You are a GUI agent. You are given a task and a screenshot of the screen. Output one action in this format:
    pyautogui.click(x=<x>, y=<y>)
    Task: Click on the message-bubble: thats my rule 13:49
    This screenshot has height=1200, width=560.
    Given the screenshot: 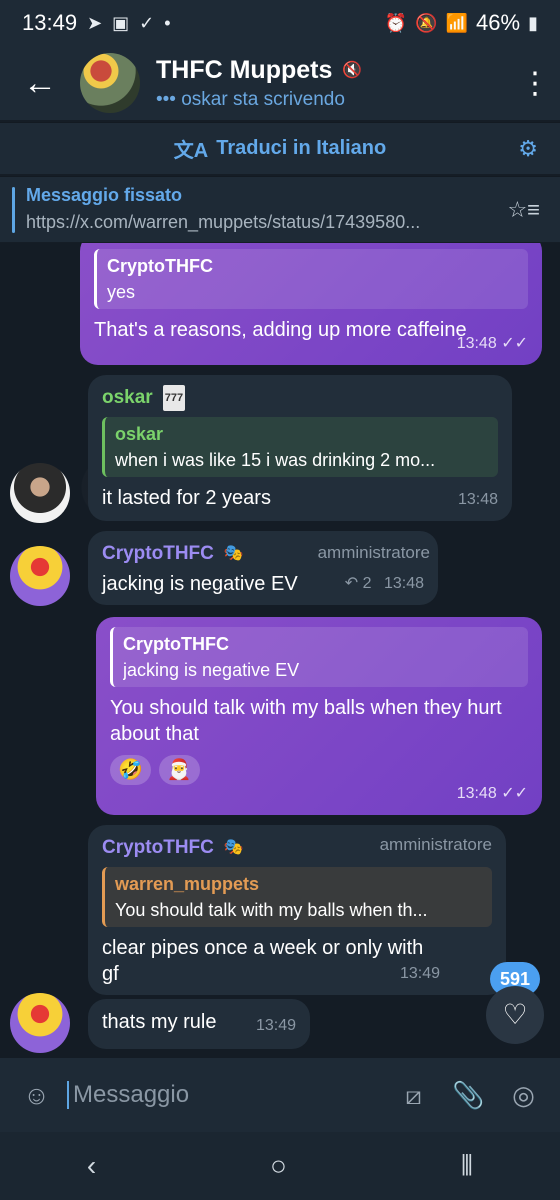 What is the action you would take?
    pyautogui.click(x=199, y=1024)
    